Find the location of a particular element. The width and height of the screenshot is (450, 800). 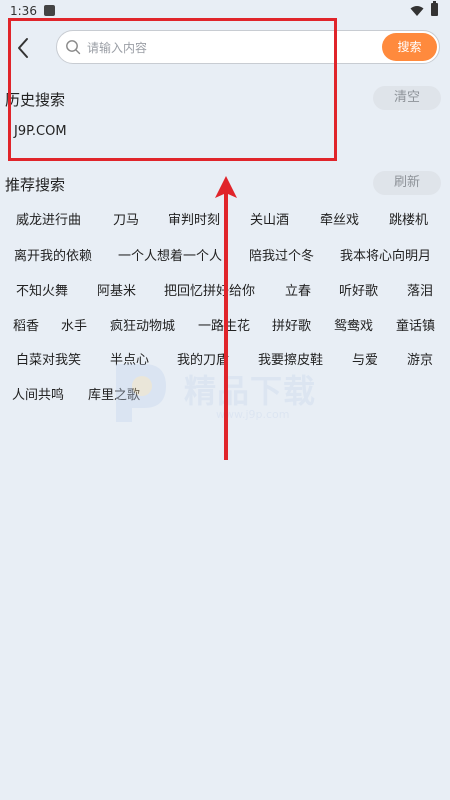

recommend-tag: 拼好歌 is located at coordinates (291, 324).